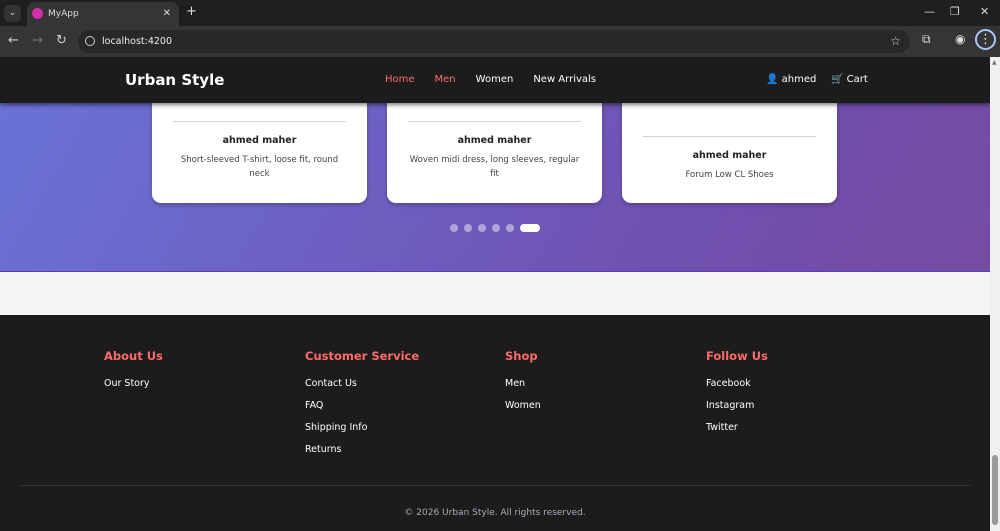 The height and width of the screenshot is (531, 1000). I want to click on footer-link-our-story: Our Story, so click(133, 389).